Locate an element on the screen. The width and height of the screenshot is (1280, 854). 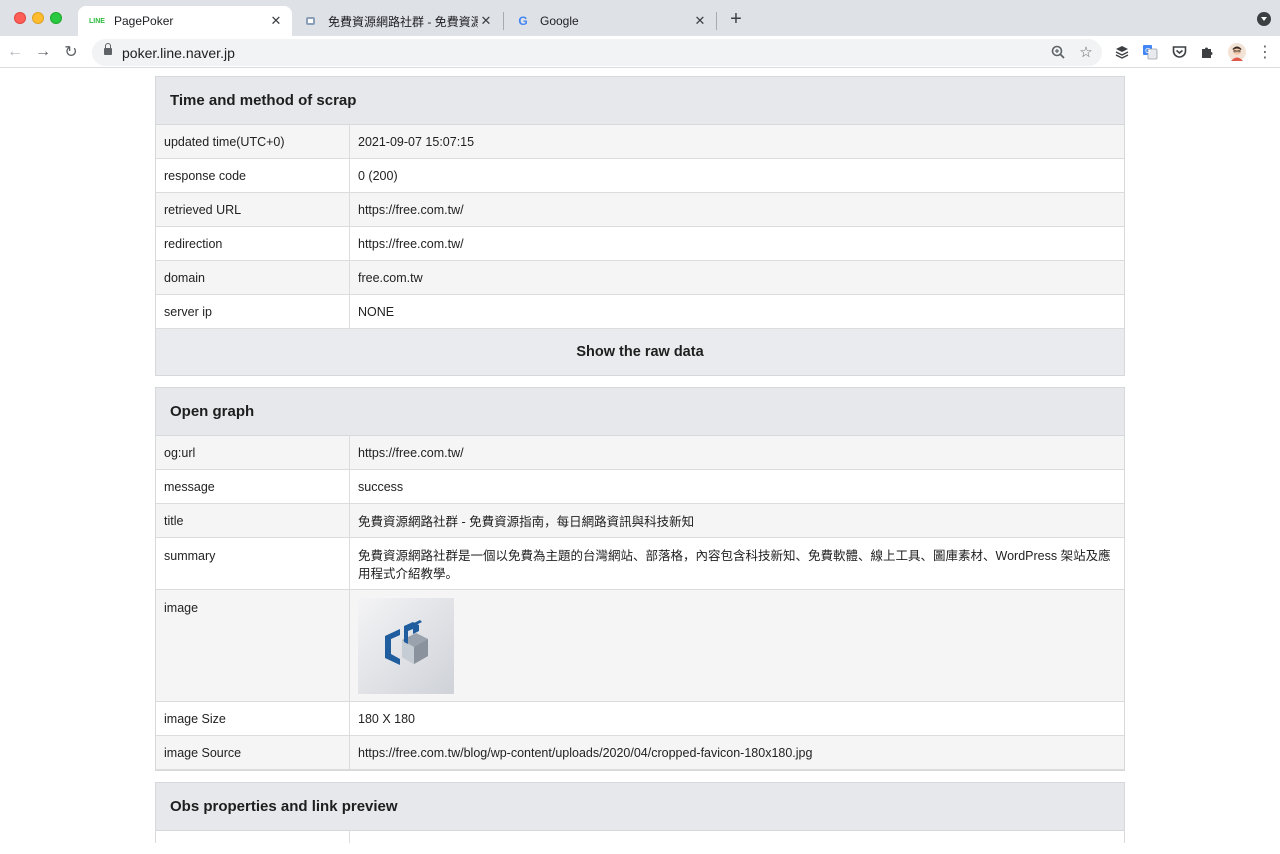
table-row: response code 0 (200) is located at coordinates (640, 176).